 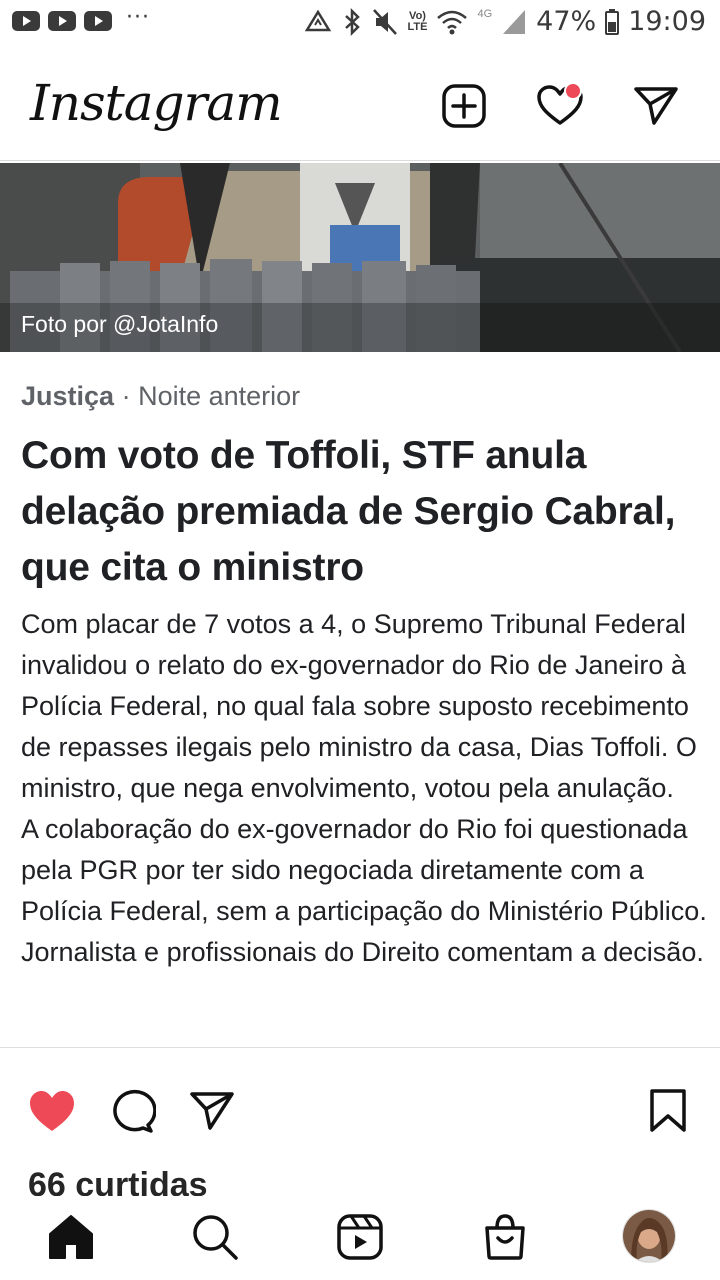 What do you see at coordinates (120, 324) in the screenshot?
I see `photo-credit: Foto por @JotaInfo` at bounding box center [120, 324].